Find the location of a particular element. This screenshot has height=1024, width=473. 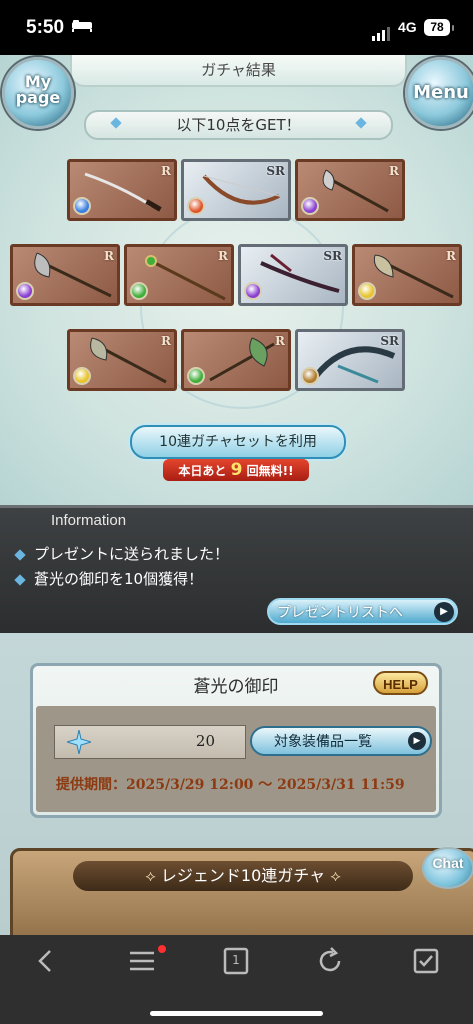

get-banner: 以下10点をGET！ is located at coordinates (238, 125).